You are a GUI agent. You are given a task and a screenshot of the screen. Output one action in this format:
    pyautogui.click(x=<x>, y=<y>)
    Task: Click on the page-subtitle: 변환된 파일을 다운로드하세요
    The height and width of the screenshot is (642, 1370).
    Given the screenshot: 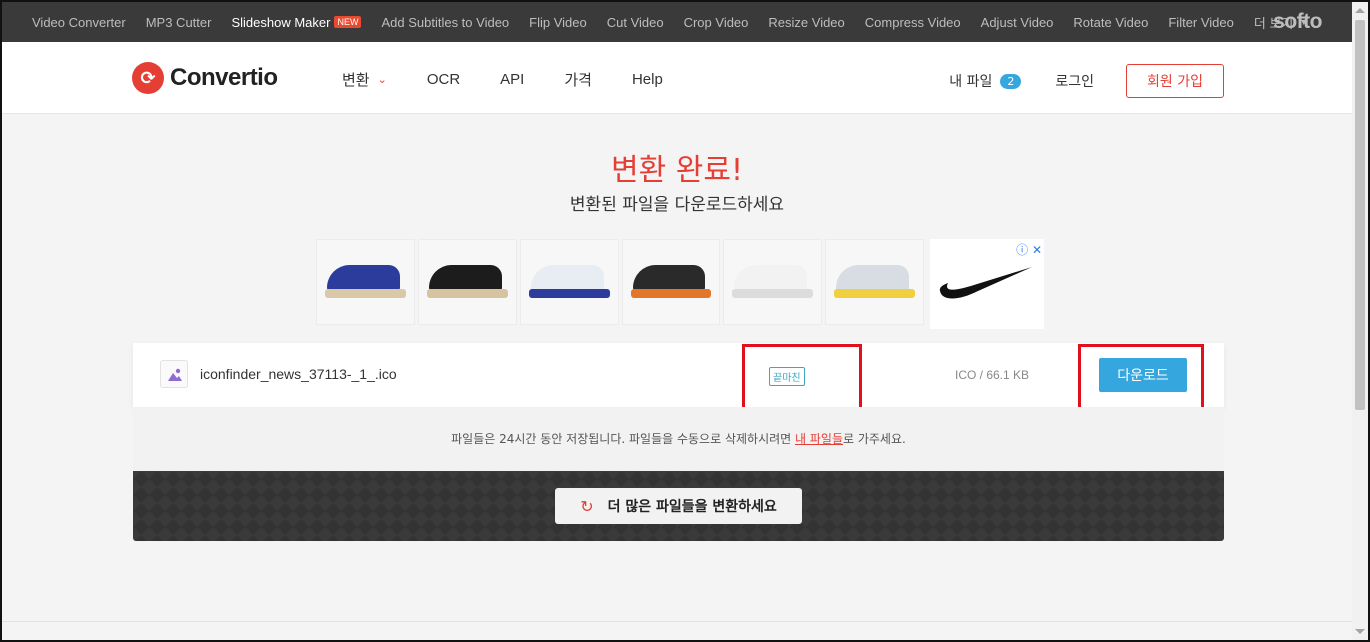 What is the action you would take?
    pyautogui.click(x=677, y=205)
    